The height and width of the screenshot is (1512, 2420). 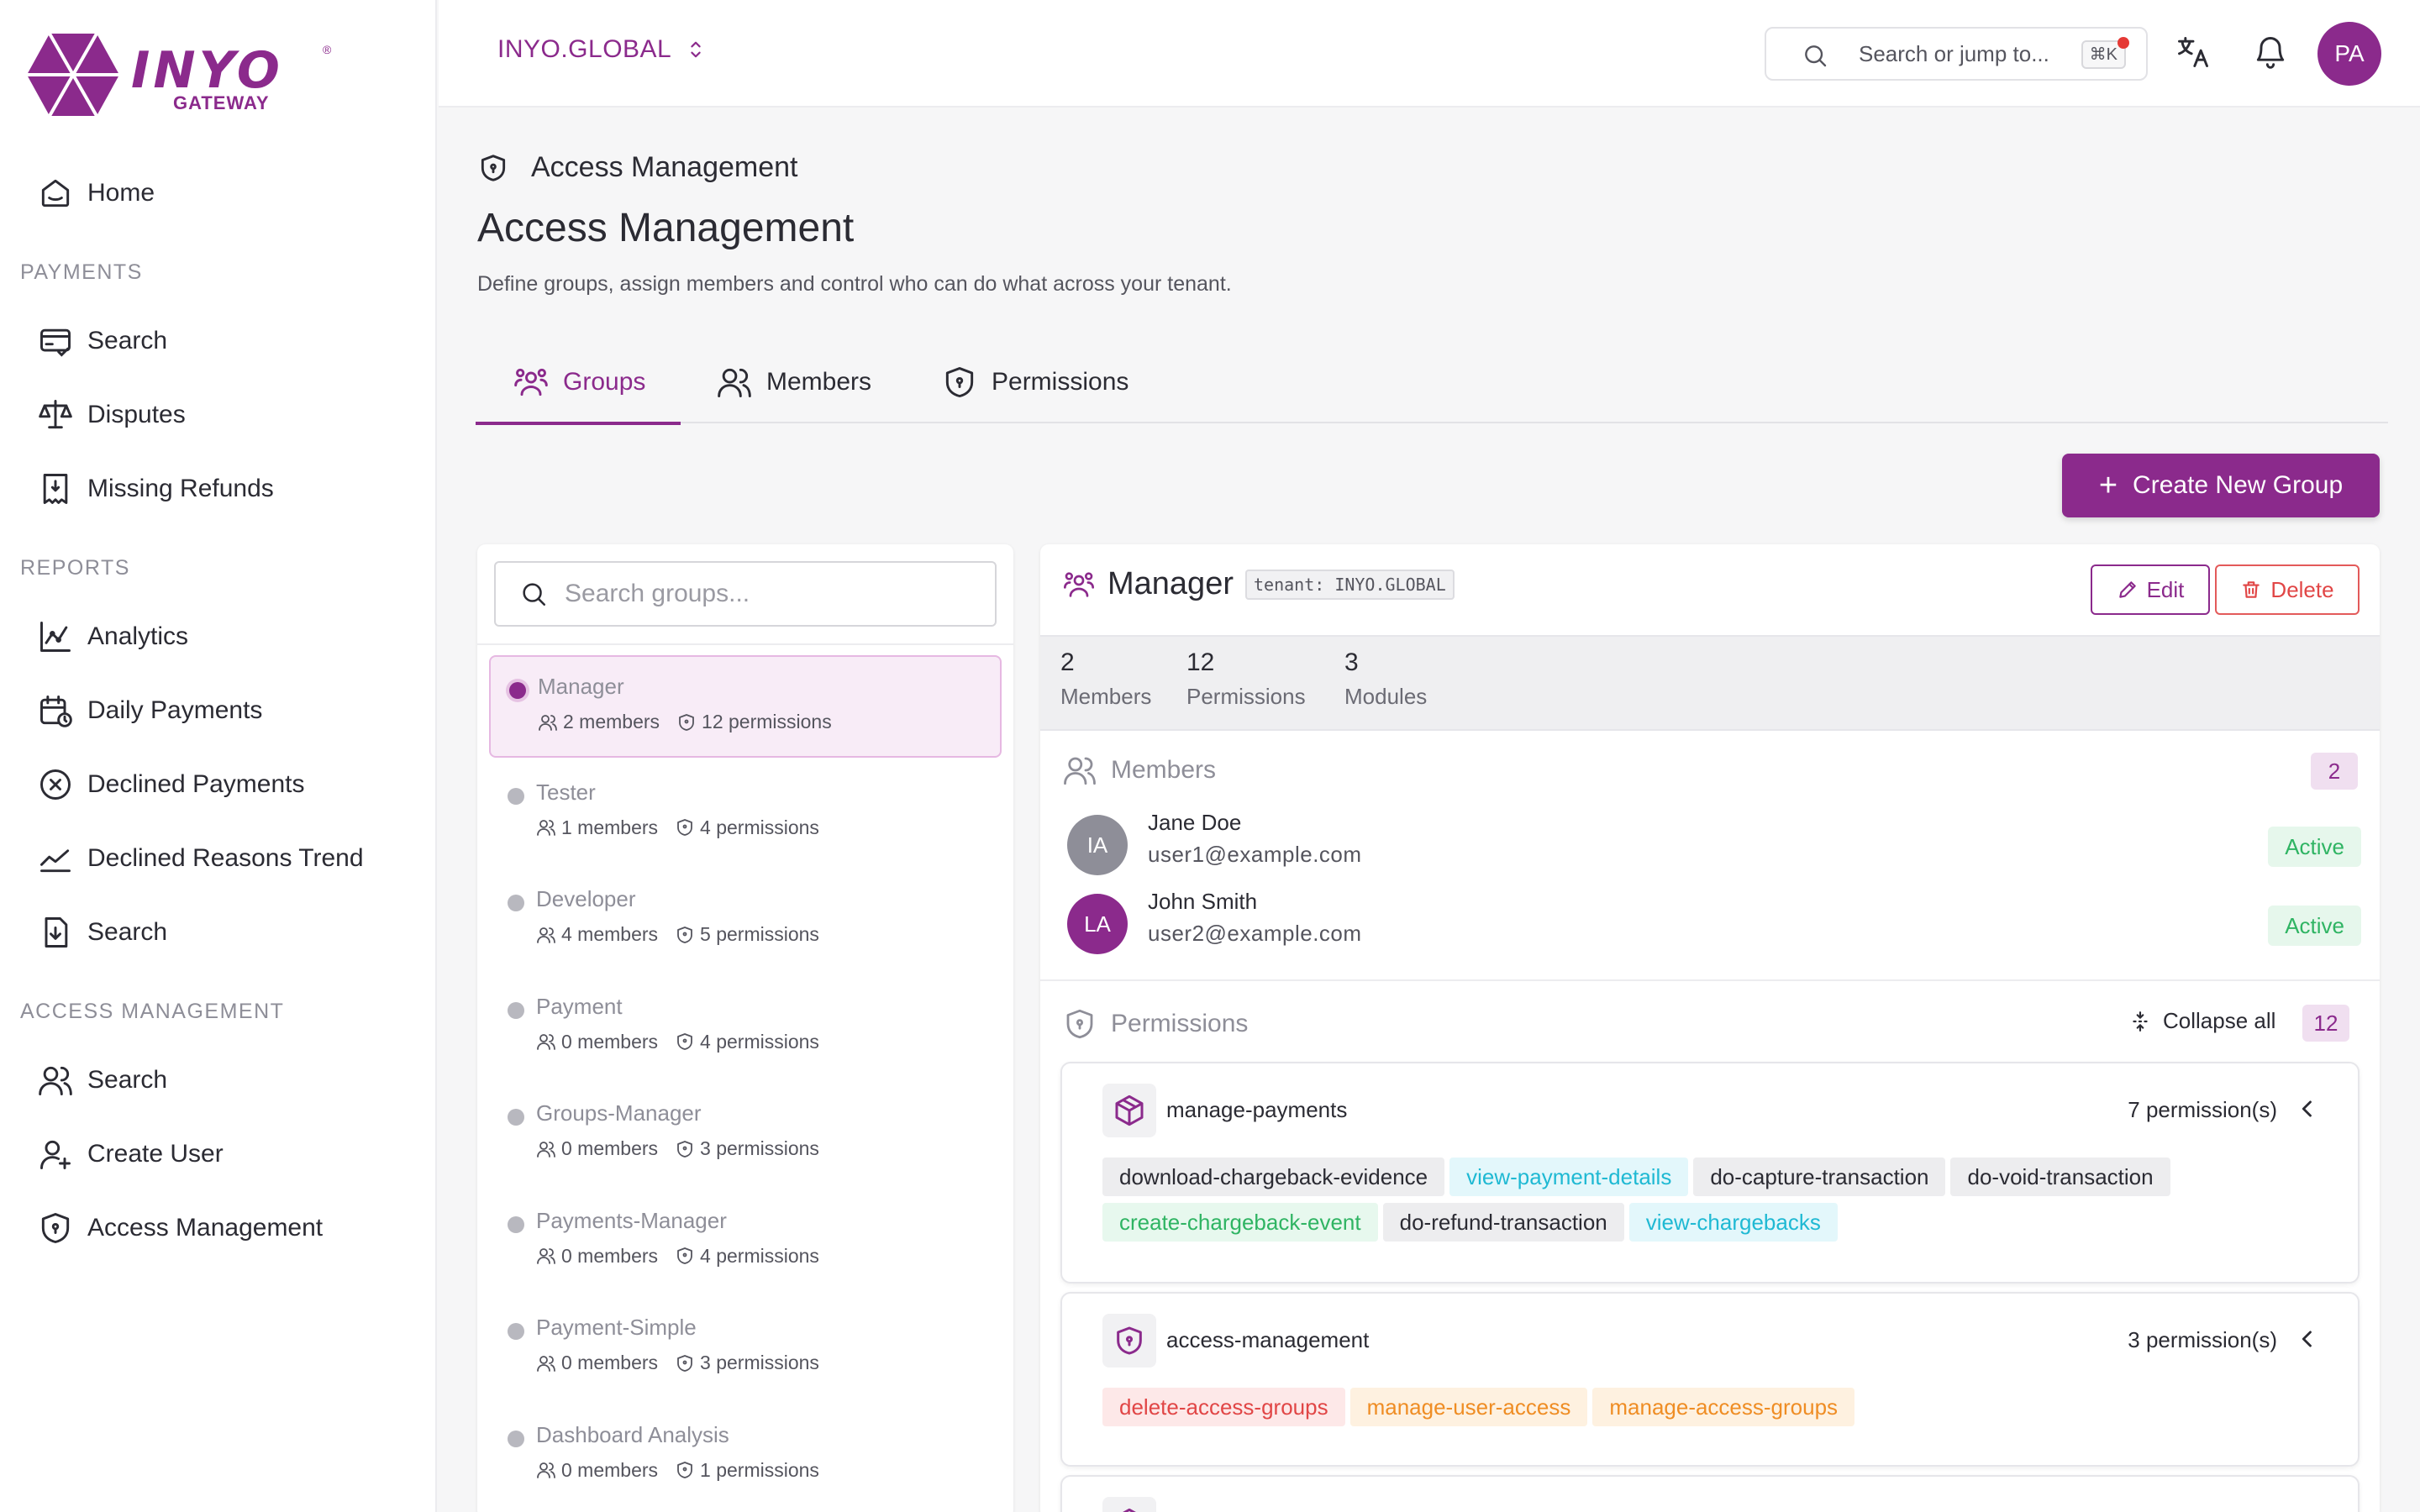 I want to click on group-list-item: Payment-Simple 0 members 3 permissions, so click(x=746, y=1349).